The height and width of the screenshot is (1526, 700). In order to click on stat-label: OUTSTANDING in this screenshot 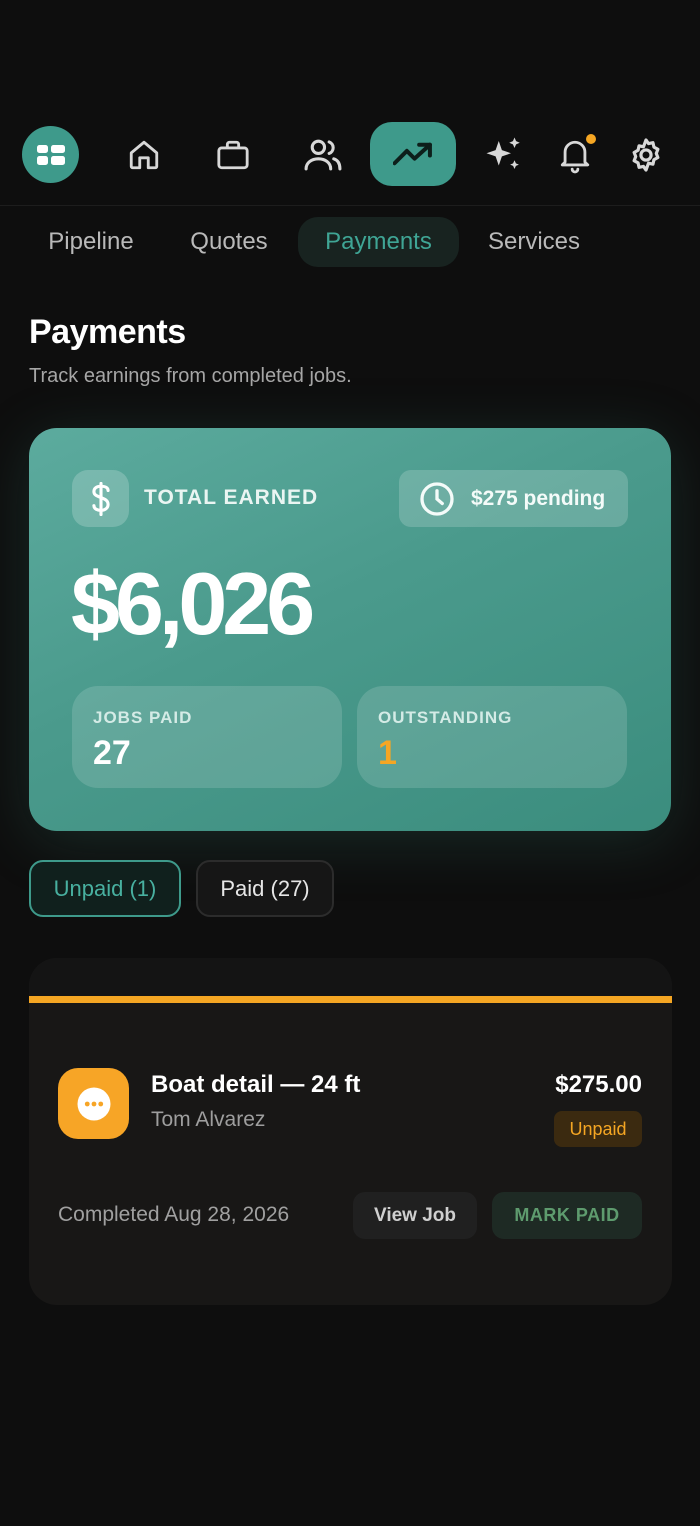, I will do `click(445, 717)`.